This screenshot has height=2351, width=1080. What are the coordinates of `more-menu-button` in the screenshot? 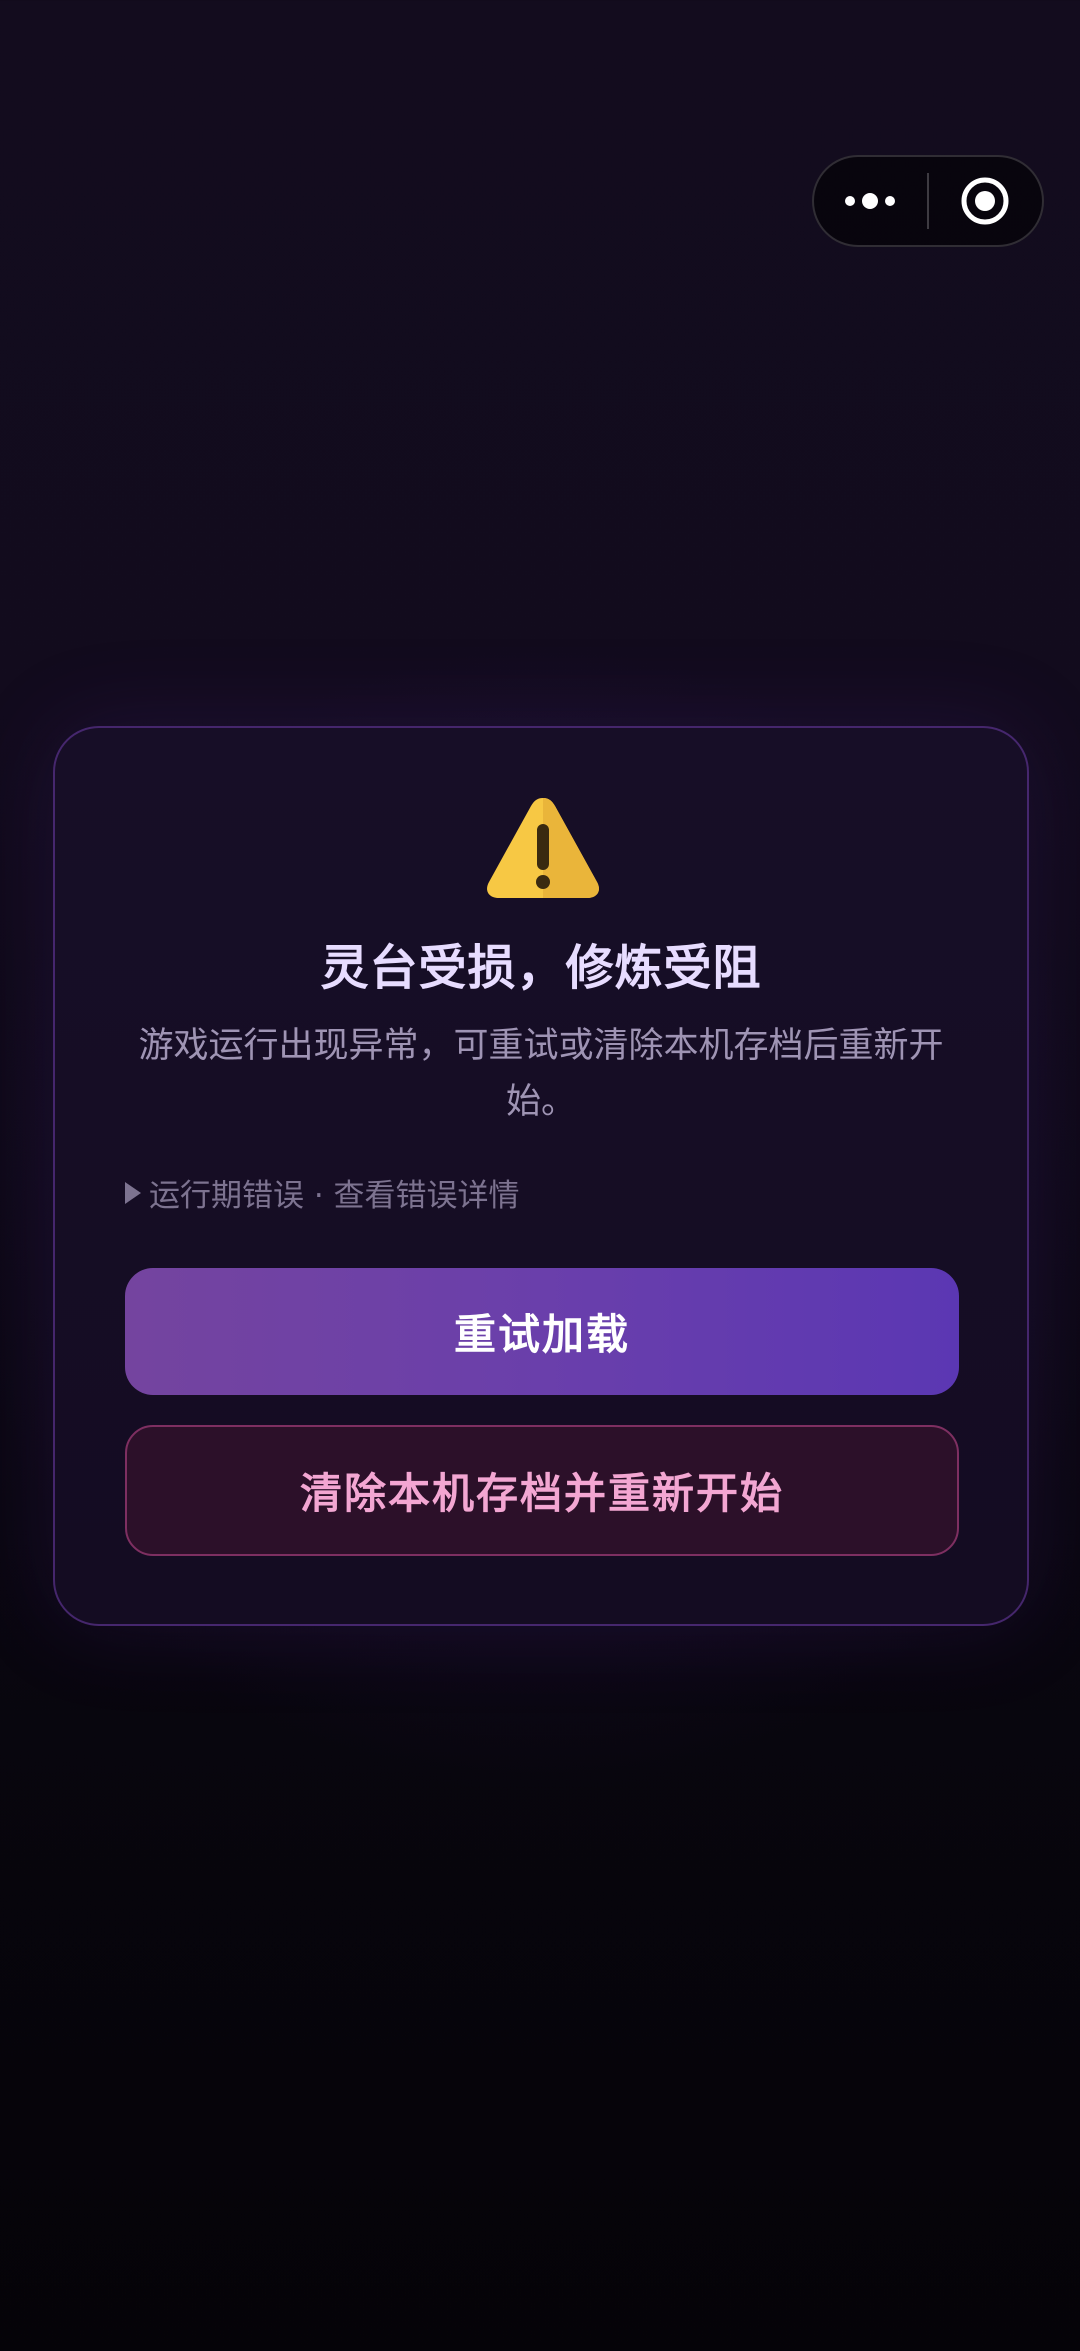 It's located at (870, 201).